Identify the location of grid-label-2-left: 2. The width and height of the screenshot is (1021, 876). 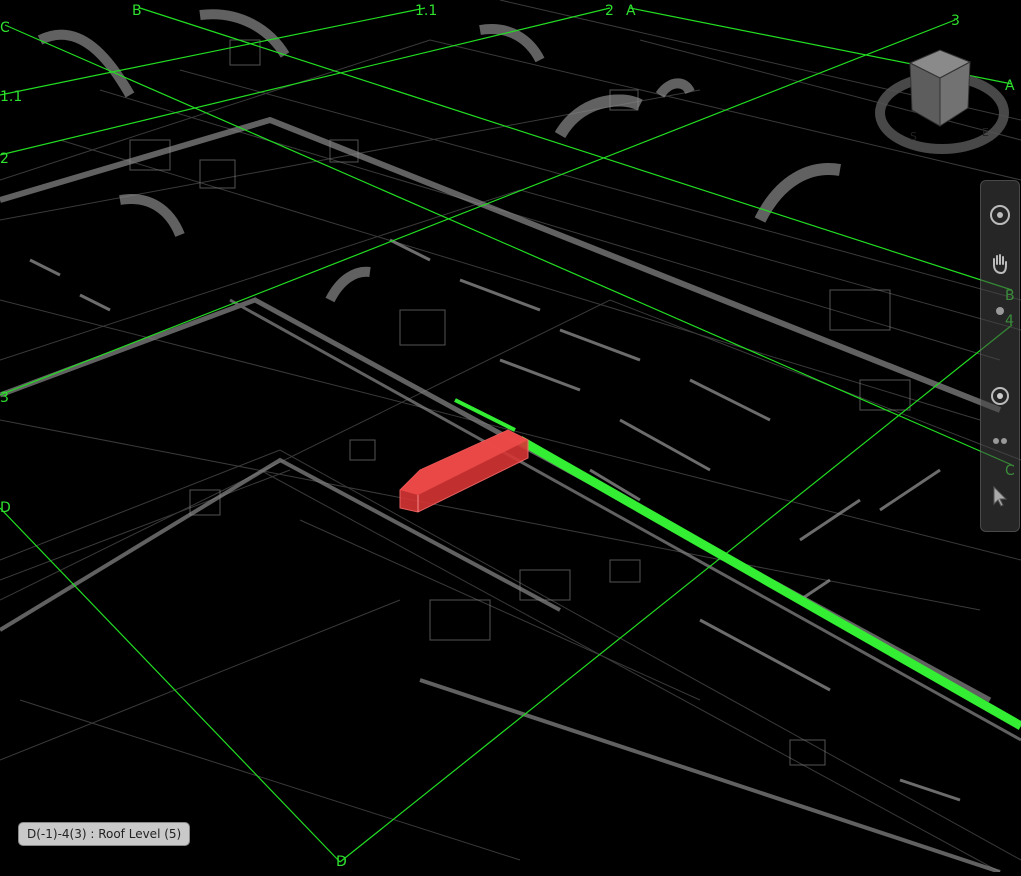
(4, 159).